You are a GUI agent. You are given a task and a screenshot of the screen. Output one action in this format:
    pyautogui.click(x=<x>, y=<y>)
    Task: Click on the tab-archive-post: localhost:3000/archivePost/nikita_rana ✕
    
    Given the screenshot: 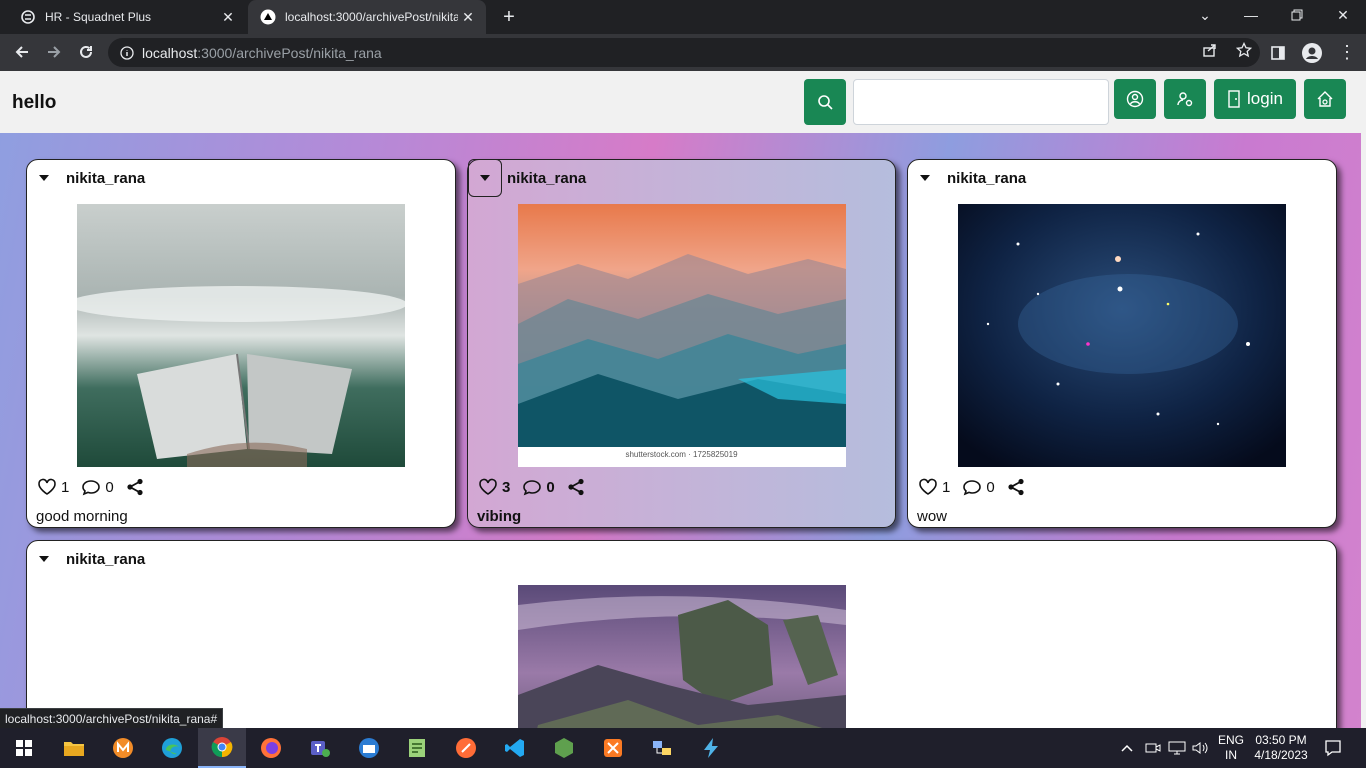 What is the action you would take?
    pyautogui.click(x=367, y=17)
    